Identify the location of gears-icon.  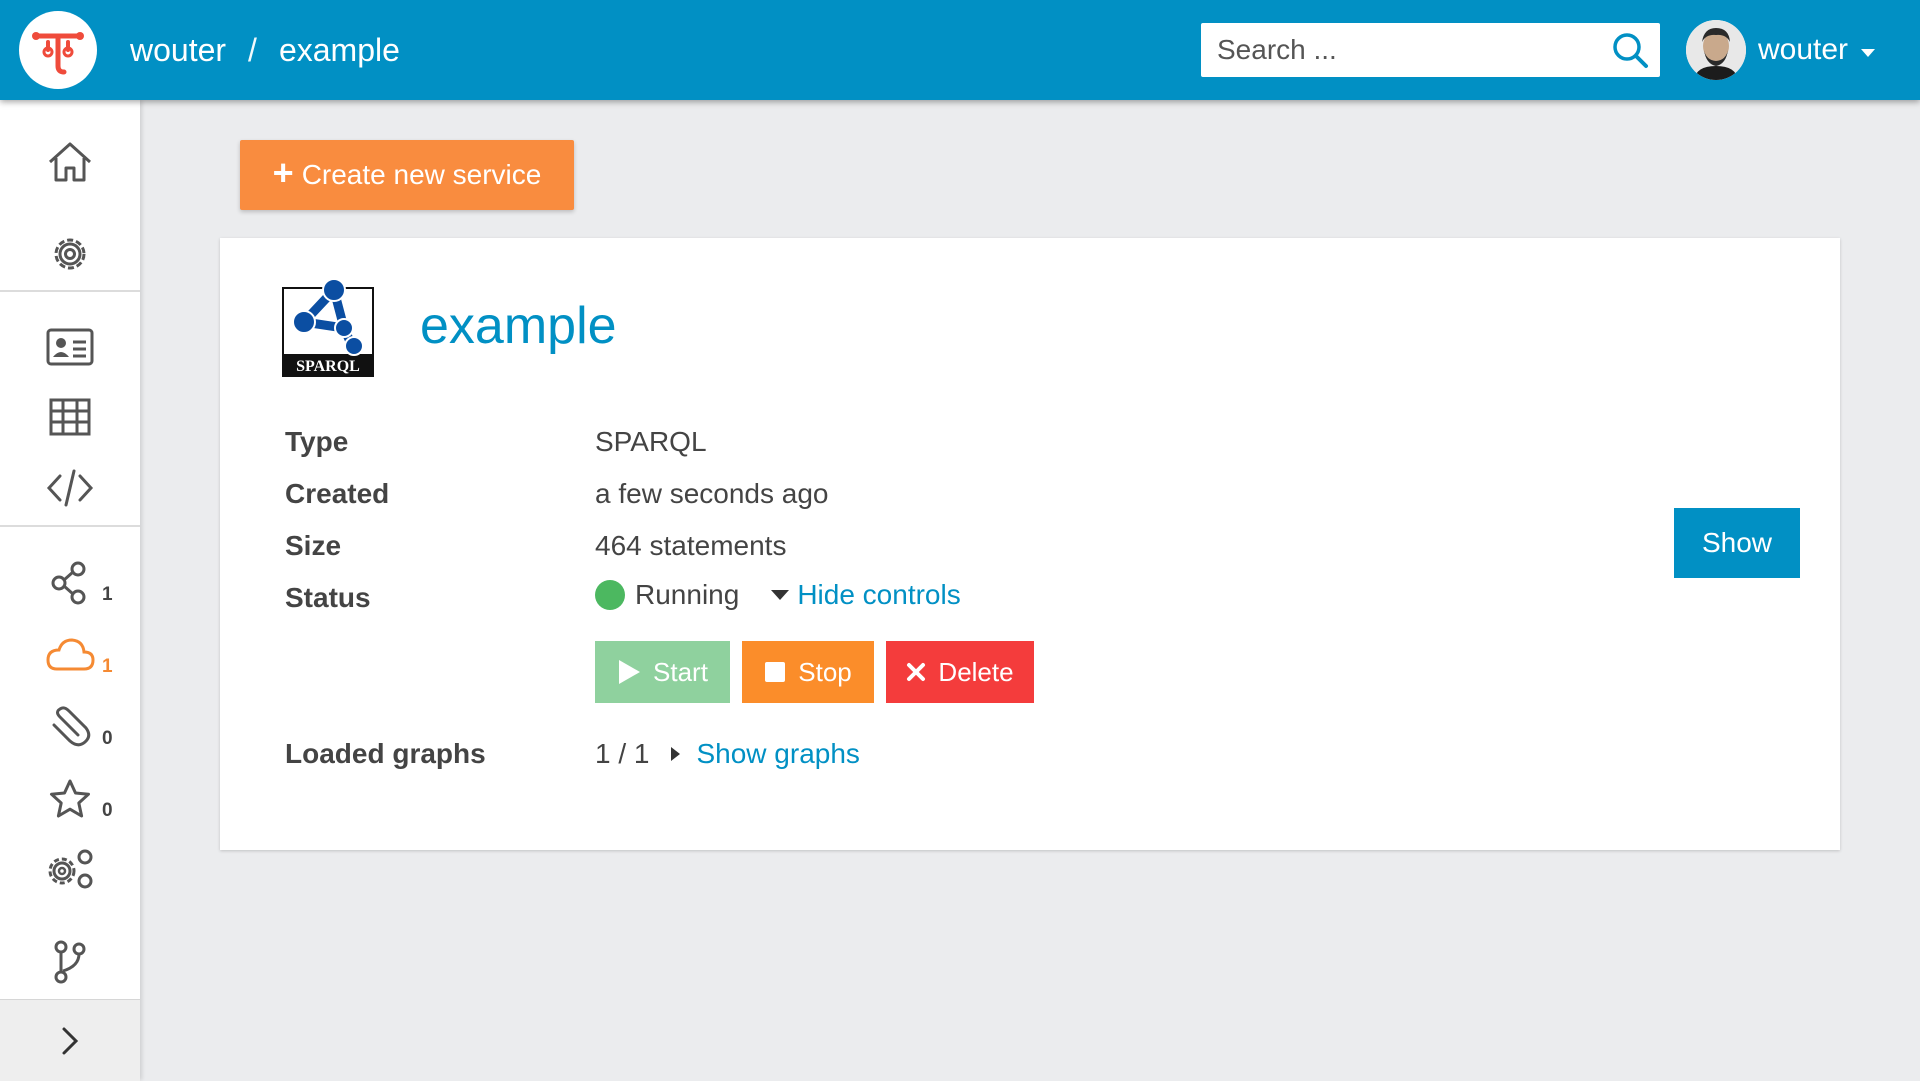
(70, 869).